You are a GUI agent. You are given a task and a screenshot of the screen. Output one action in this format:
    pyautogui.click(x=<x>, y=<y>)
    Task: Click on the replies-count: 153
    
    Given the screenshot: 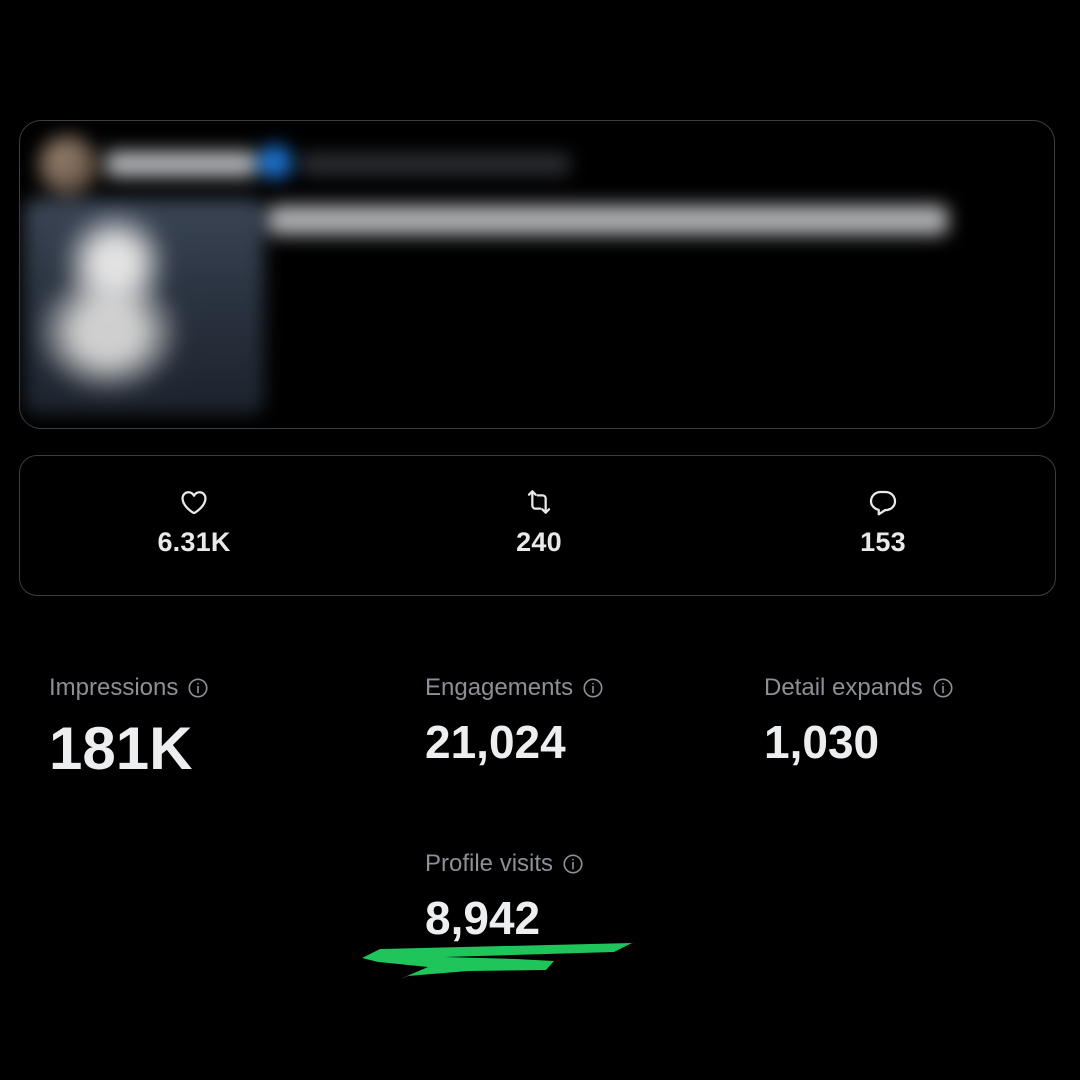 What is the action you would take?
    pyautogui.click(x=883, y=542)
    